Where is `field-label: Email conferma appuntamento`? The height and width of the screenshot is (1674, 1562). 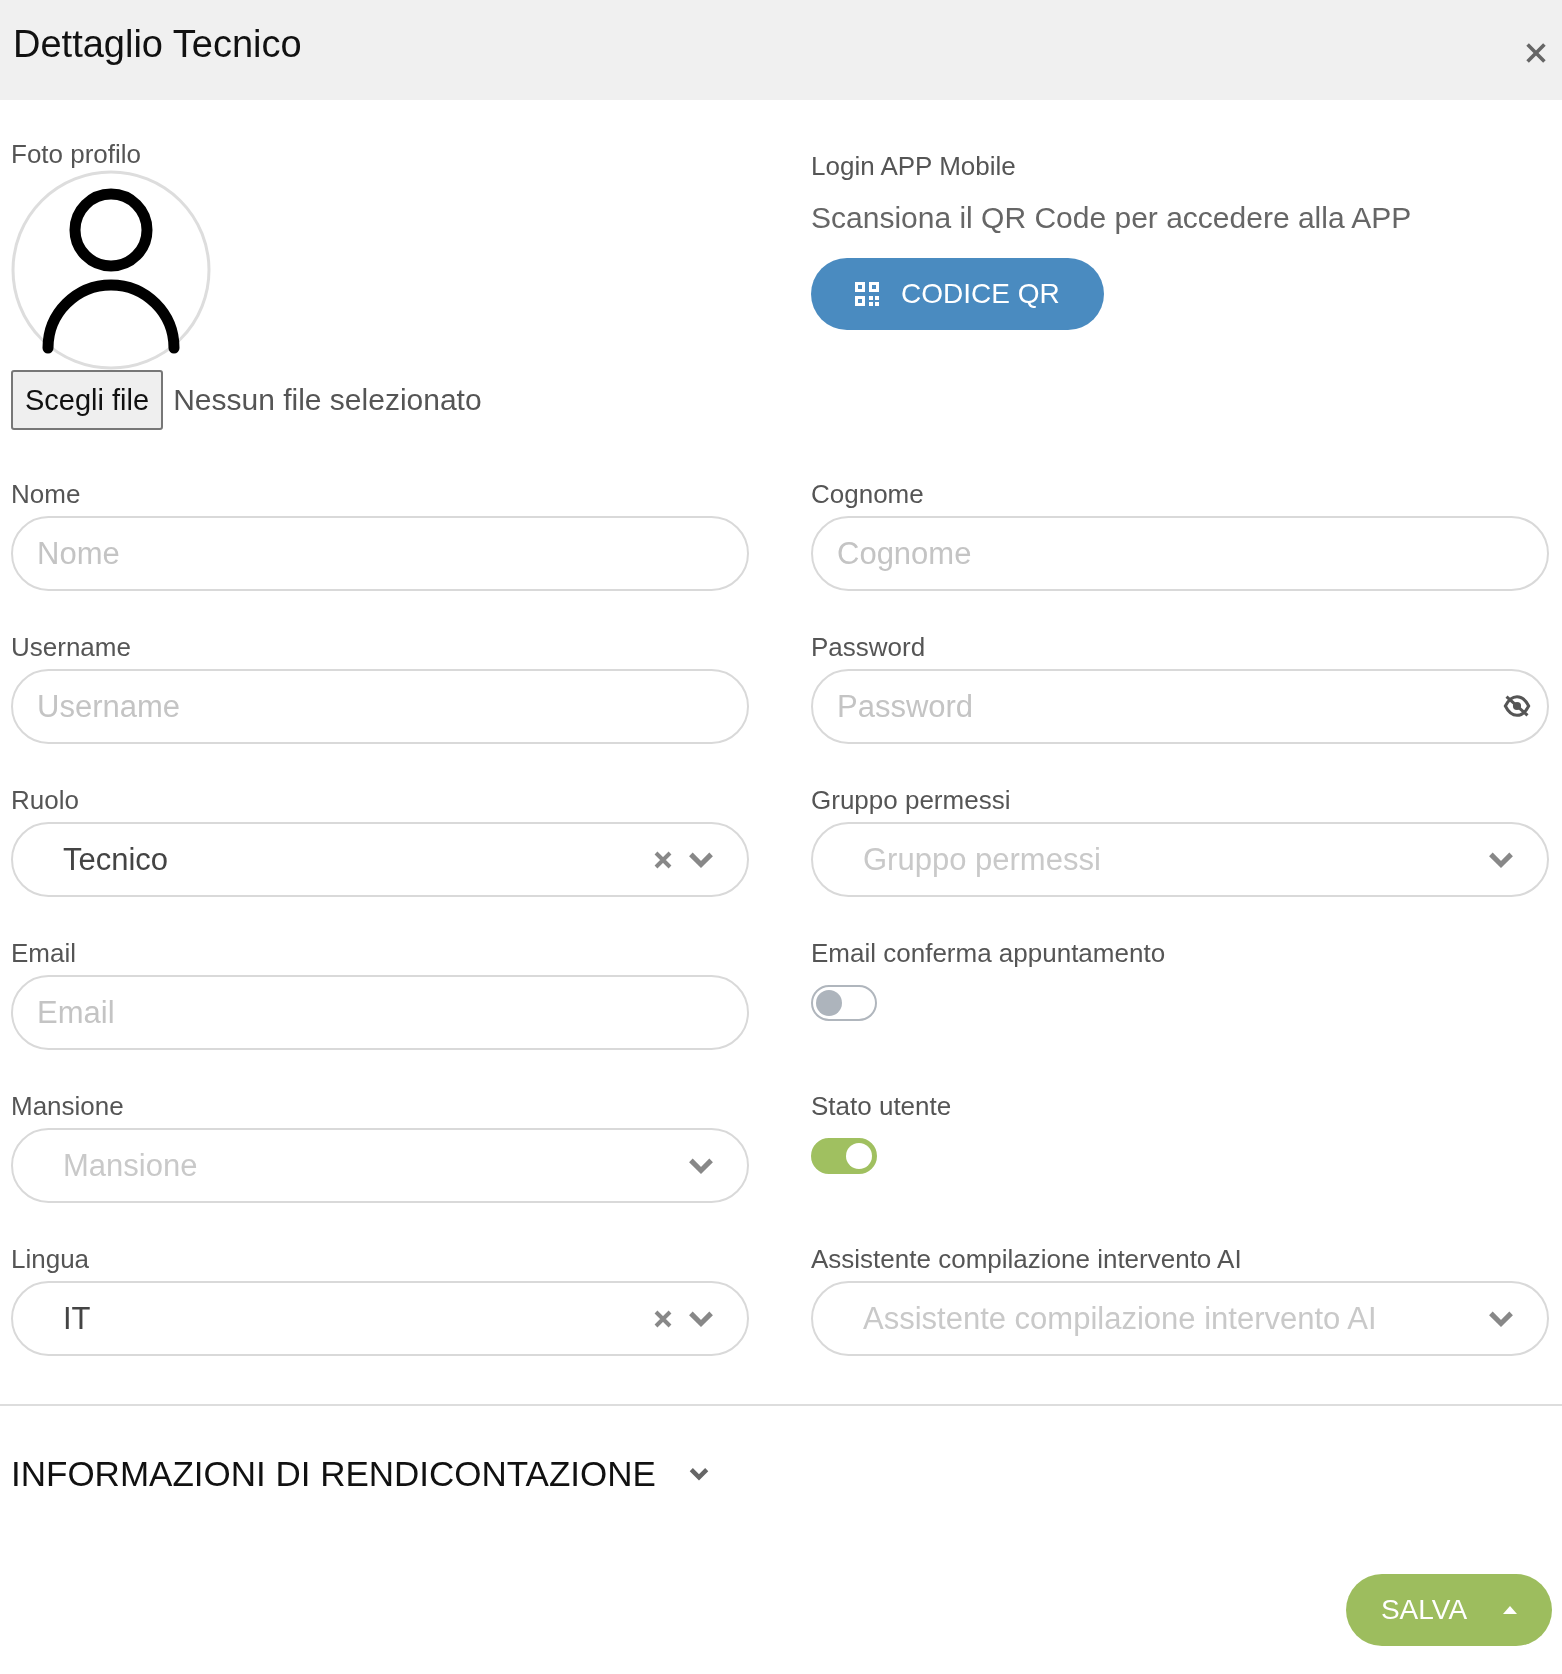
field-label: Email conferma appuntamento is located at coordinates (989, 953).